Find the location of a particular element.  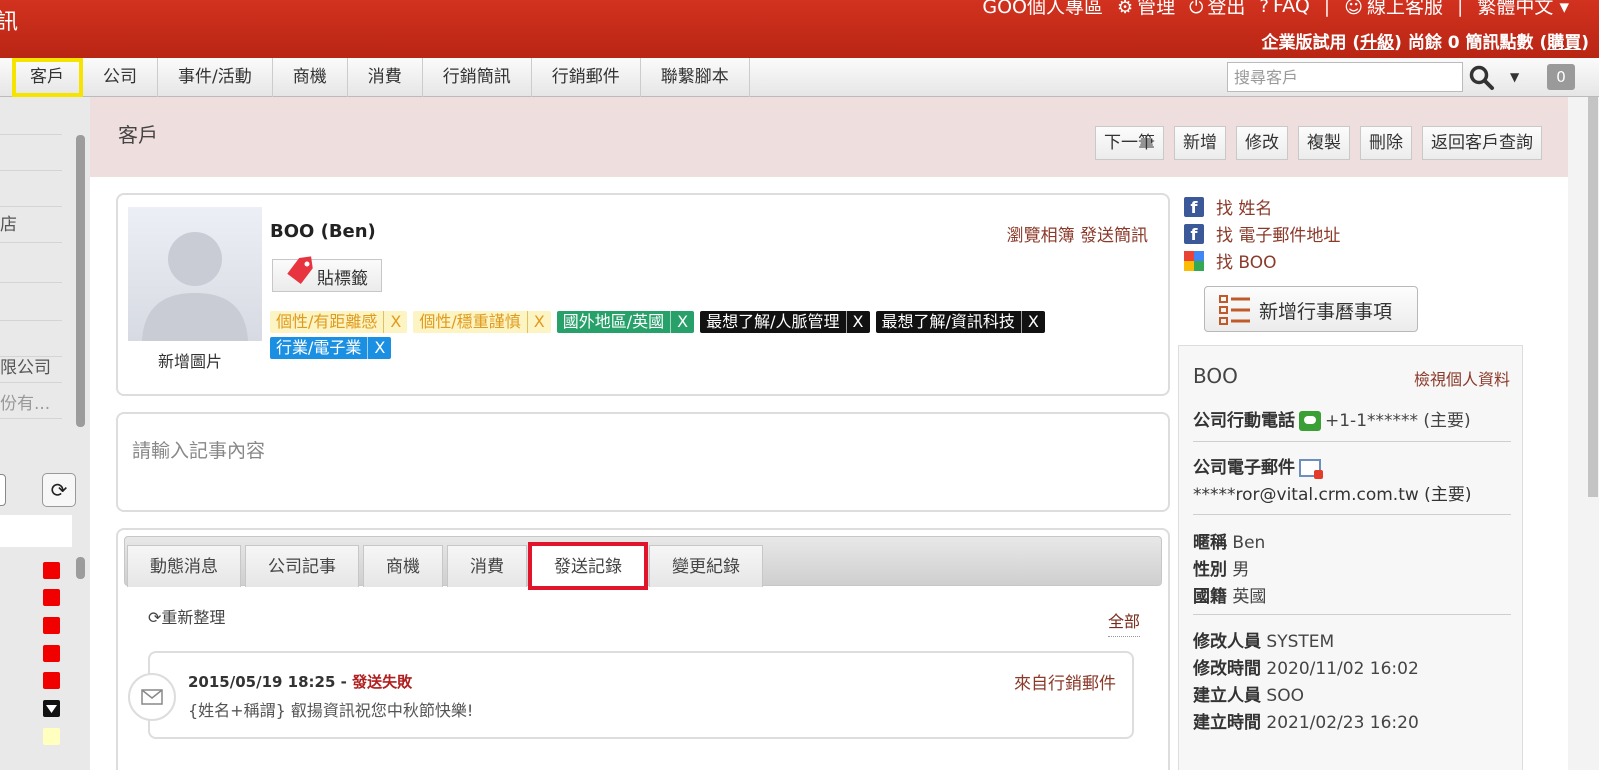

faq-link: ? FAQ is located at coordinates (1284, 8).